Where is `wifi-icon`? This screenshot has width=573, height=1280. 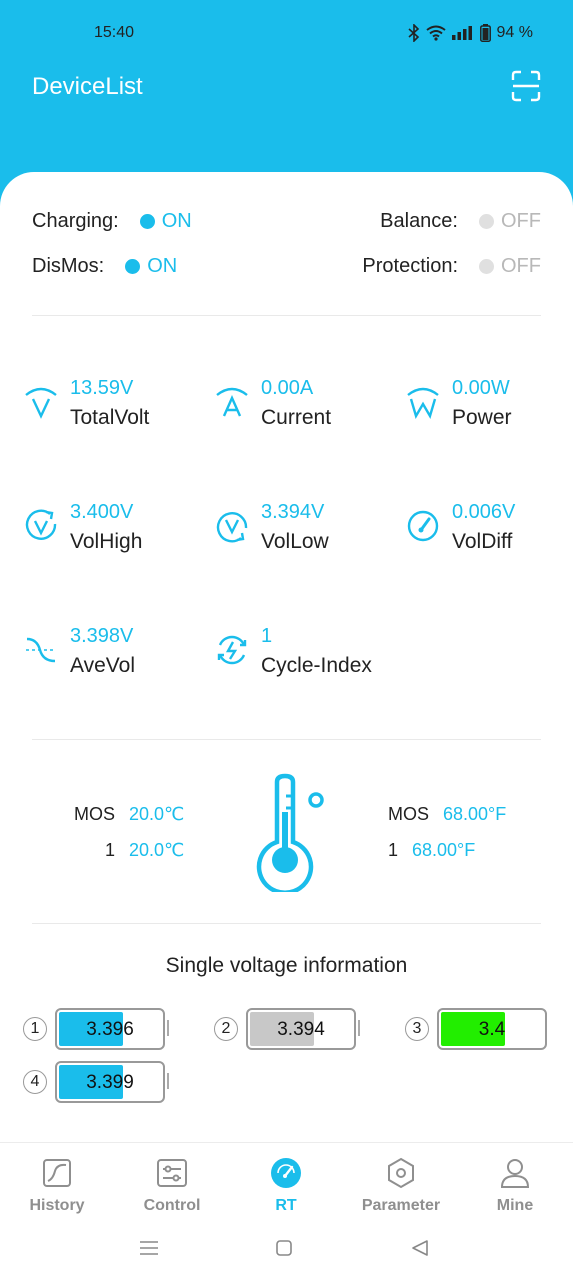
wifi-icon is located at coordinates (435, 33).